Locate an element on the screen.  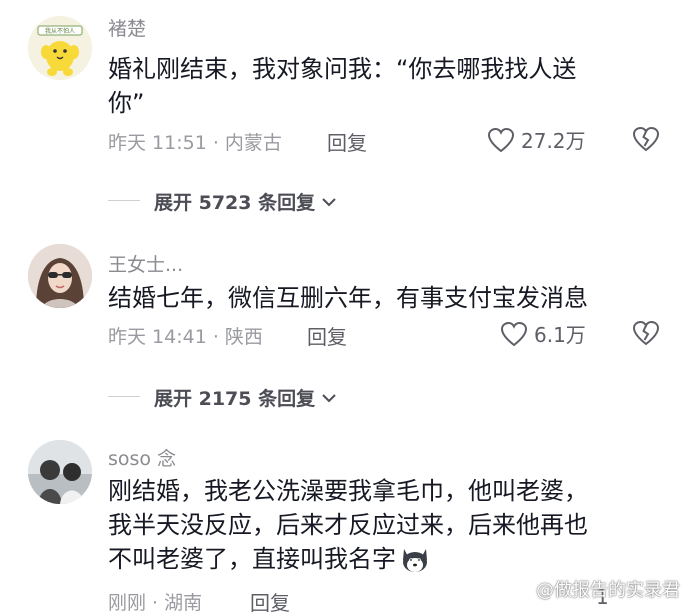
comment-text: 婚礼刚结束，我对象问我：“你去哪我找人送 你” is located at coordinates (388, 86).